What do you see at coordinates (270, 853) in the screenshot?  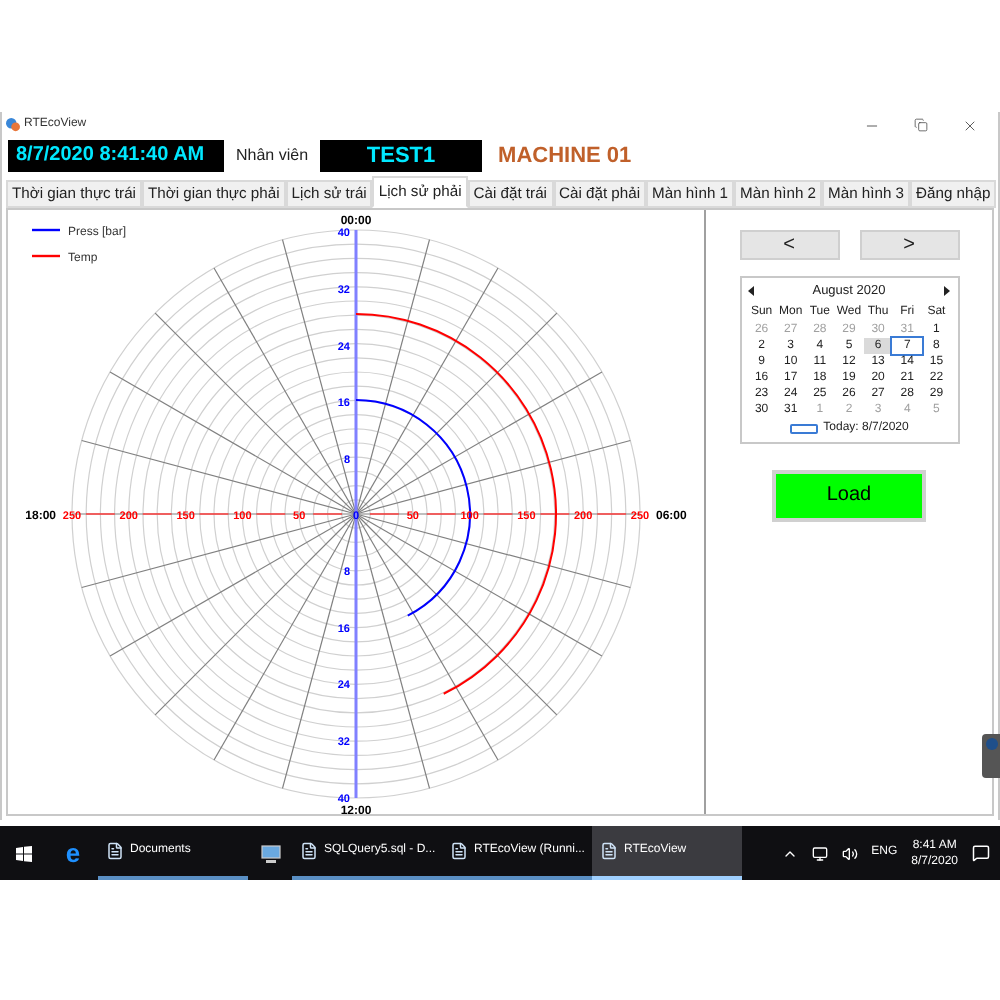 I see `network-computer-icon` at bounding box center [270, 853].